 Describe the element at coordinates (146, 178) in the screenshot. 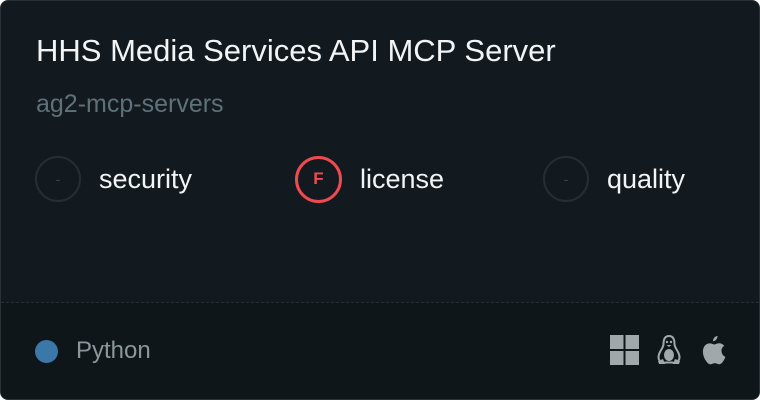

I see `security-label: security` at that location.